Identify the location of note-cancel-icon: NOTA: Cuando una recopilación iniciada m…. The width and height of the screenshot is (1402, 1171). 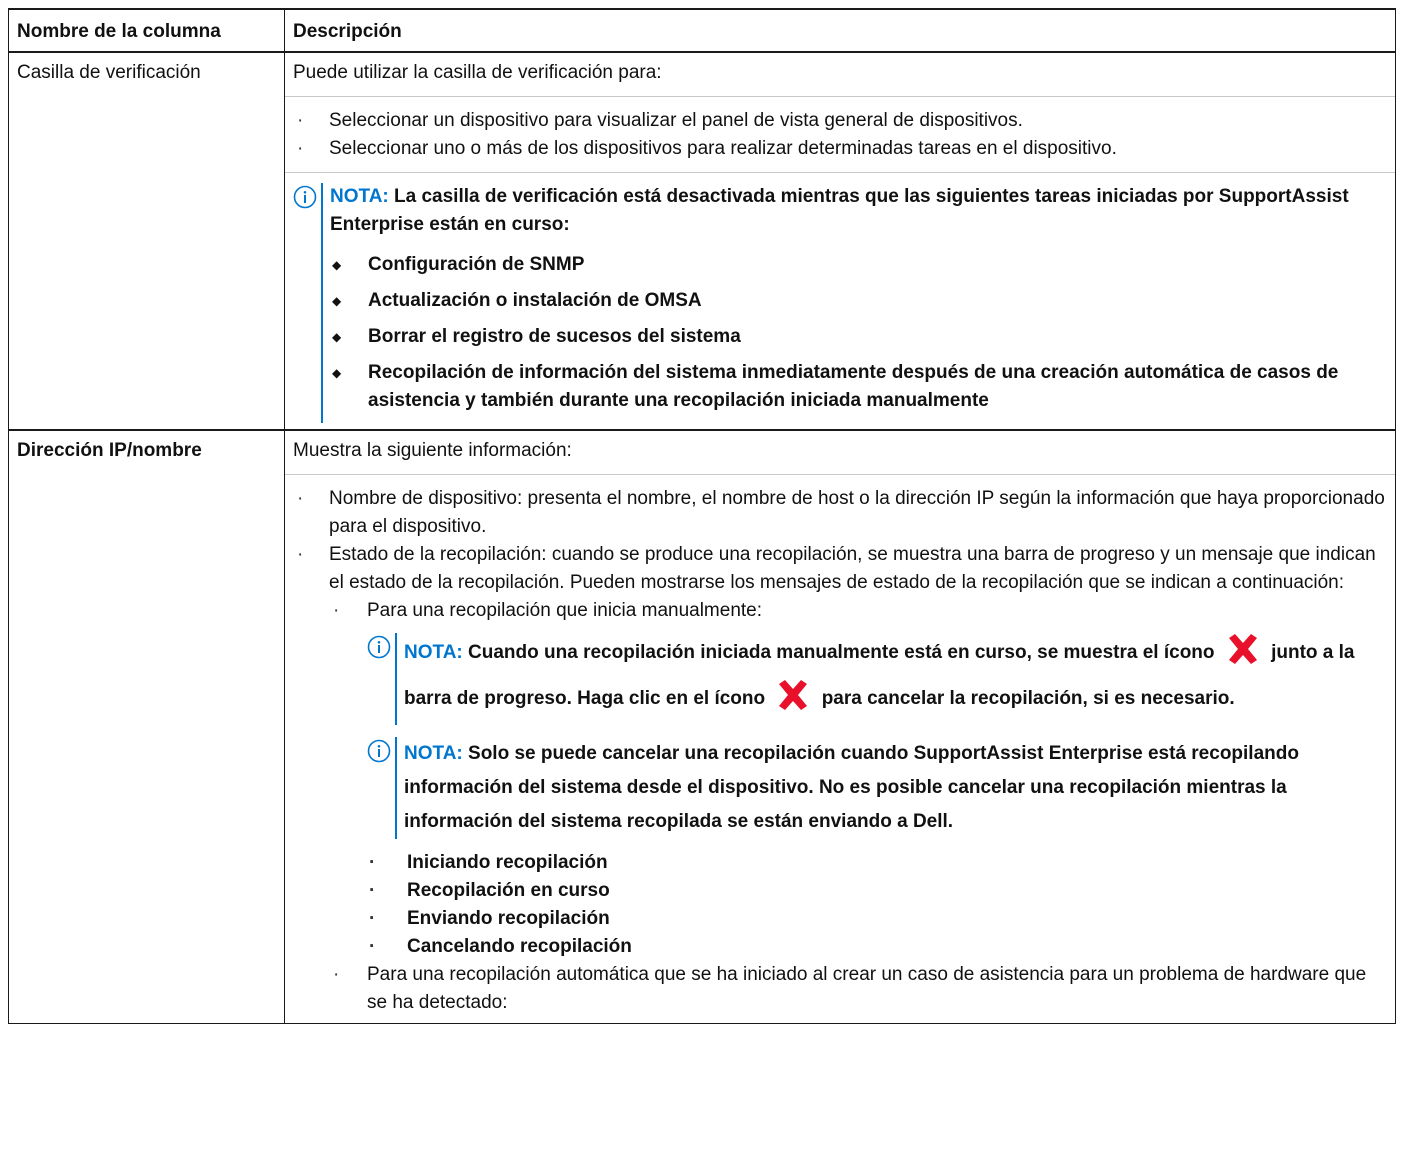
(877, 679).